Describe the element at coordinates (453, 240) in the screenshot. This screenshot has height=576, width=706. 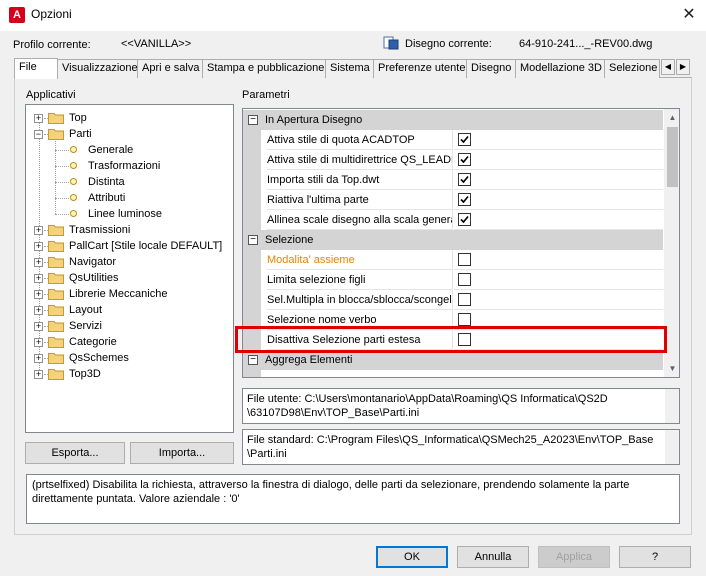
I see `category-selezione: − Selezione` at that location.